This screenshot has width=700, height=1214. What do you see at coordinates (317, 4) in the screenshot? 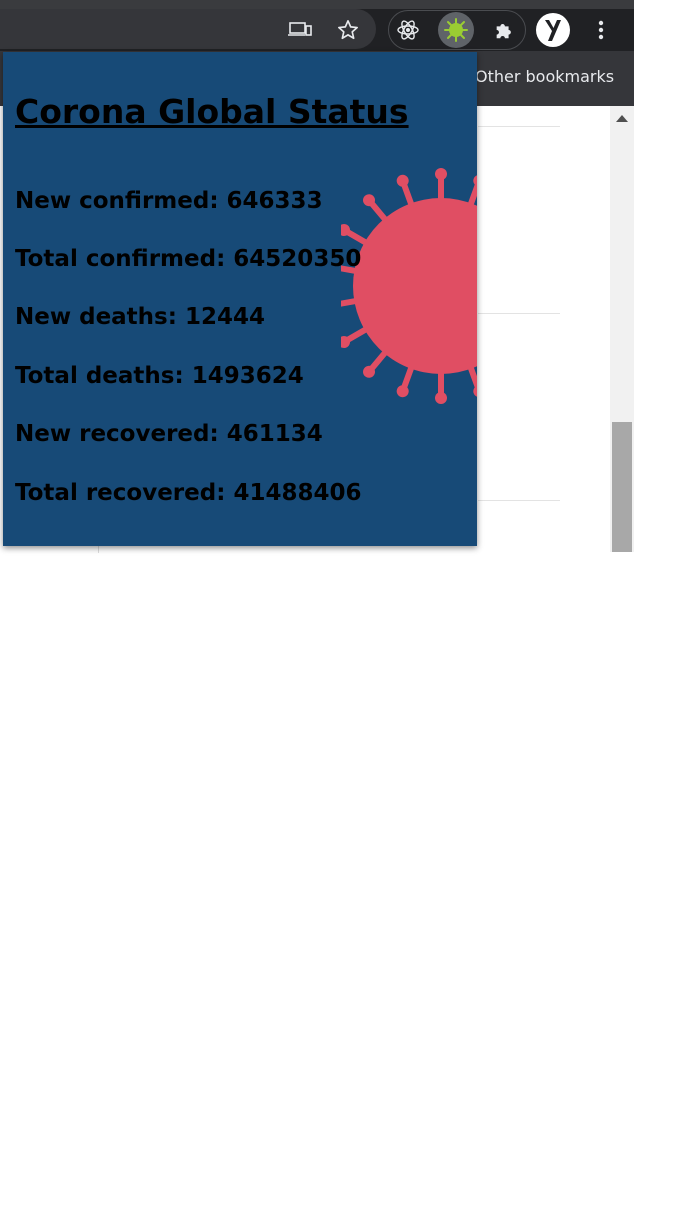
I see `tab-strip` at bounding box center [317, 4].